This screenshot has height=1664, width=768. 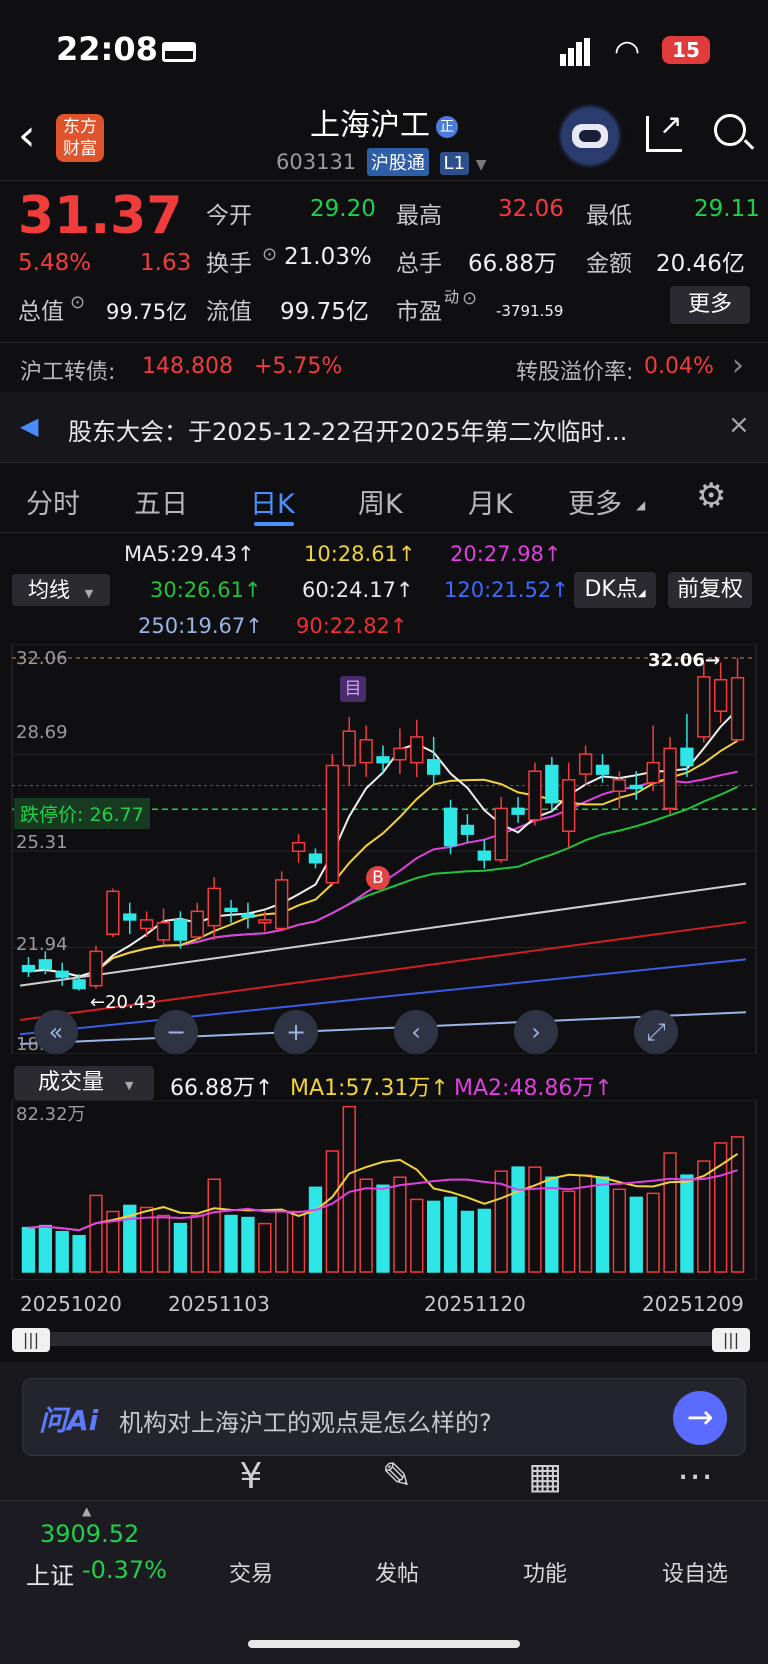 What do you see at coordinates (50, 1573) in the screenshot?
I see `index-name: 上证` at bounding box center [50, 1573].